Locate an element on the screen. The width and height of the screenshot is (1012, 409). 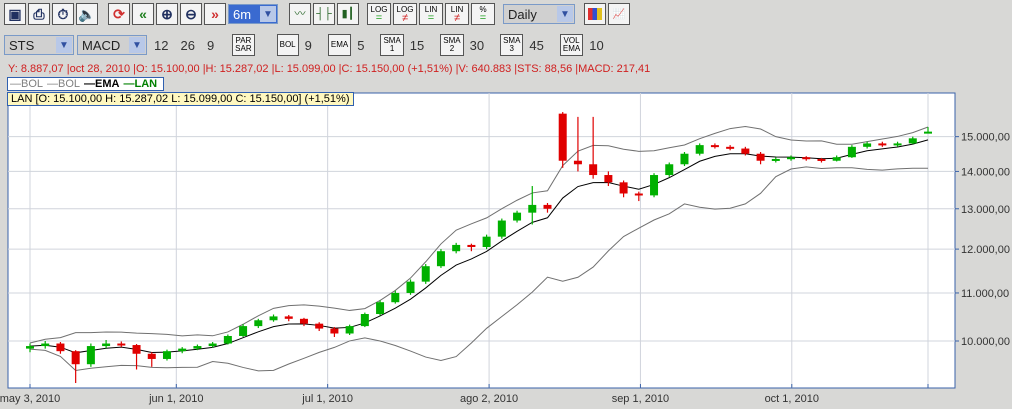
x-tick-label: jun 1, 2010 is located at coordinates (175, 399).